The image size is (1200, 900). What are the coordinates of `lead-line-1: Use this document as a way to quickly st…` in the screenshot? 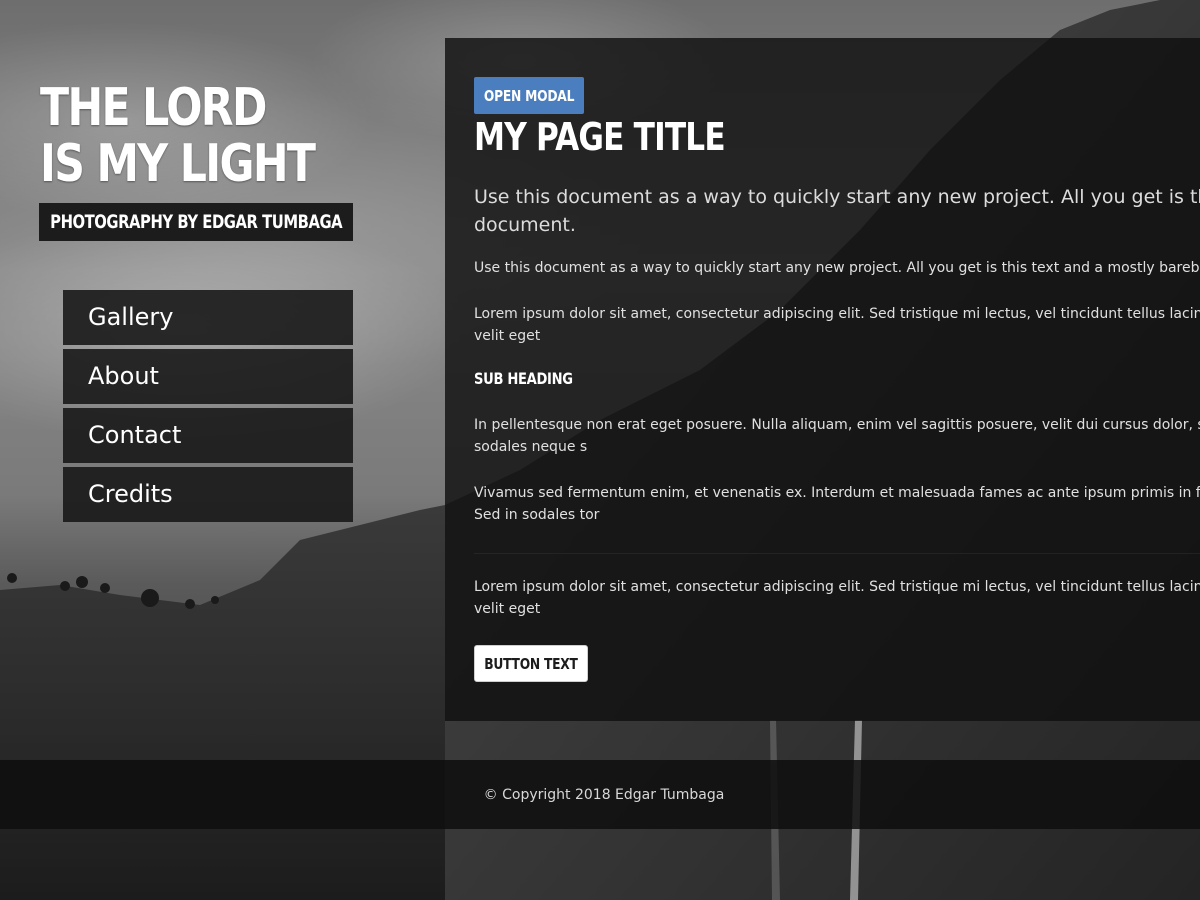 It's located at (837, 197).